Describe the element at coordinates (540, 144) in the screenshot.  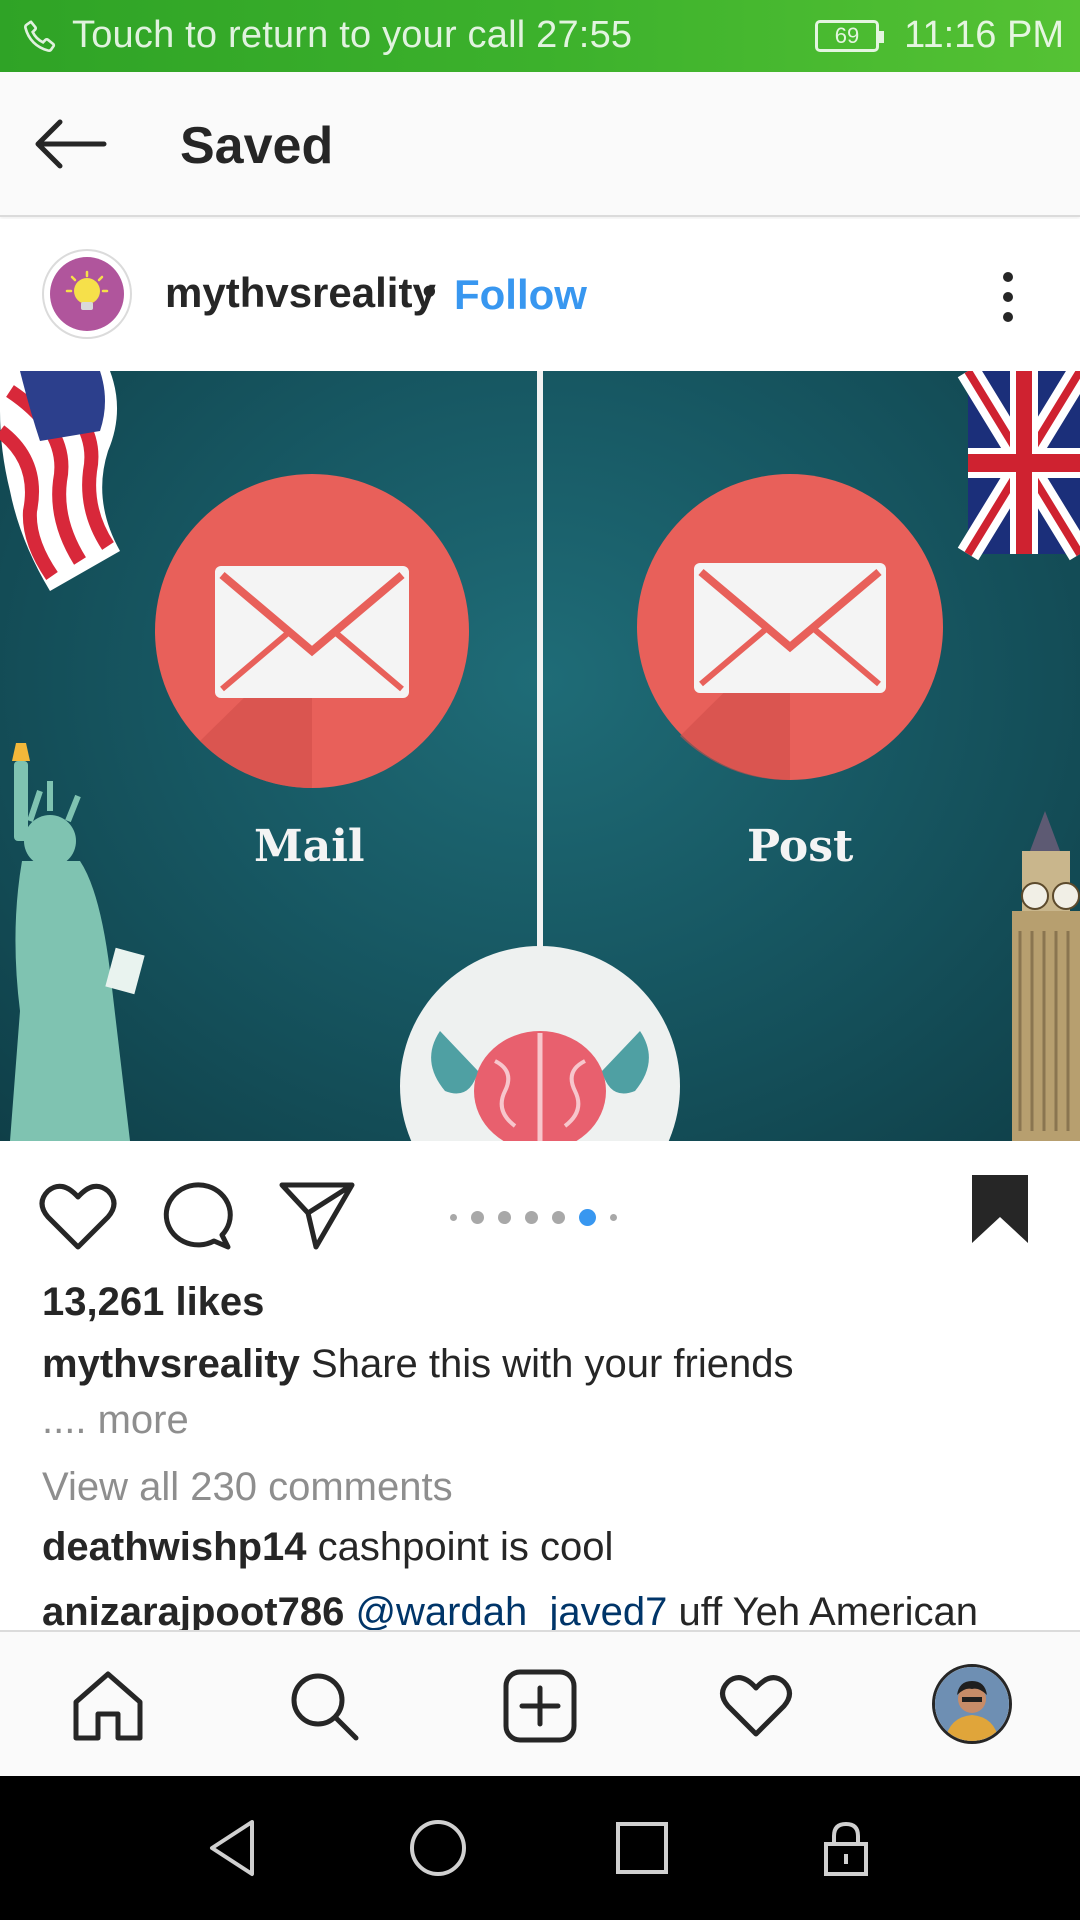
I see `app-header: Saved` at that location.